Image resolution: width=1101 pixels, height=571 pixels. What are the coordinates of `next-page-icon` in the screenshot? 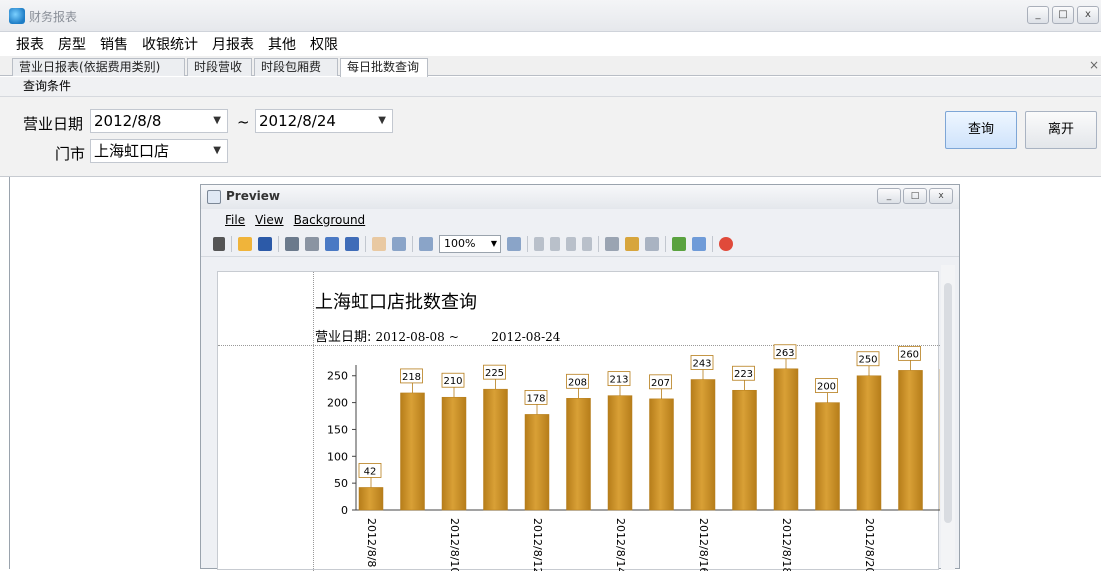 It's located at (571, 243).